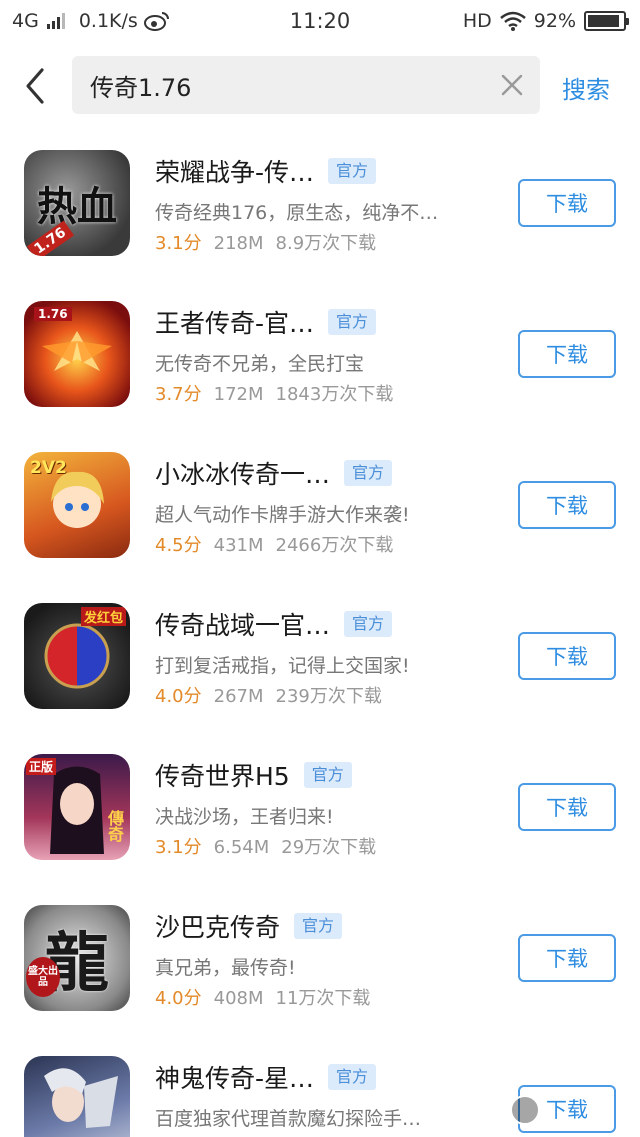  What do you see at coordinates (334, 394) in the screenshot?
I see `app-downloads: 1843万次下载` at bounding box center [334, 394].